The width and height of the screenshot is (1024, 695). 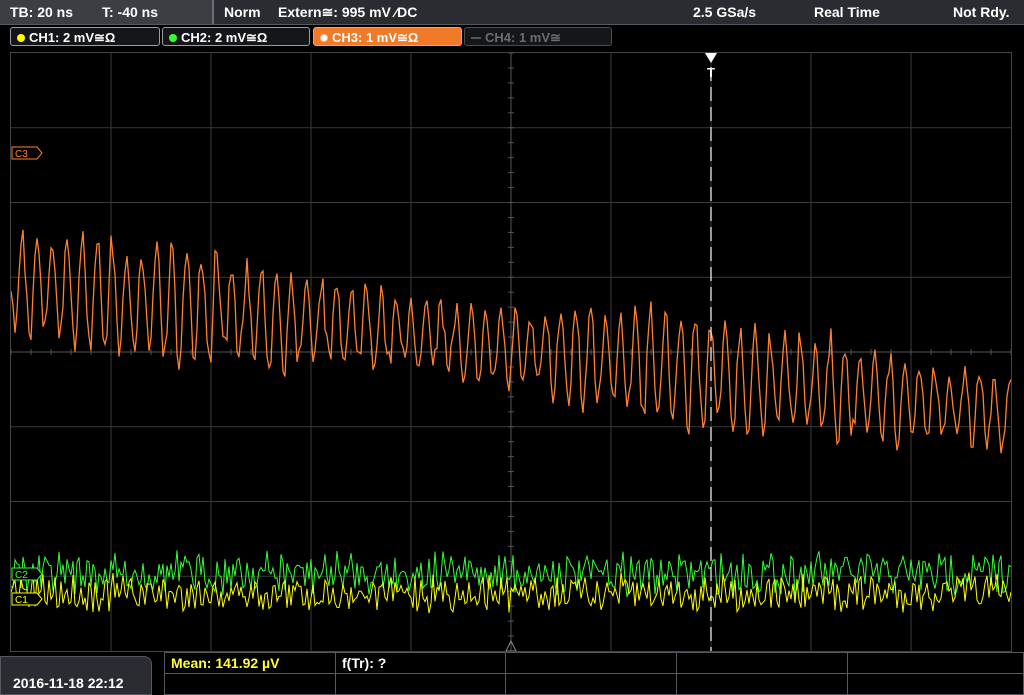 I want to click on channel-tab-ch3: CH3: 1 mV≅Ω, so click(x=387, y=36).